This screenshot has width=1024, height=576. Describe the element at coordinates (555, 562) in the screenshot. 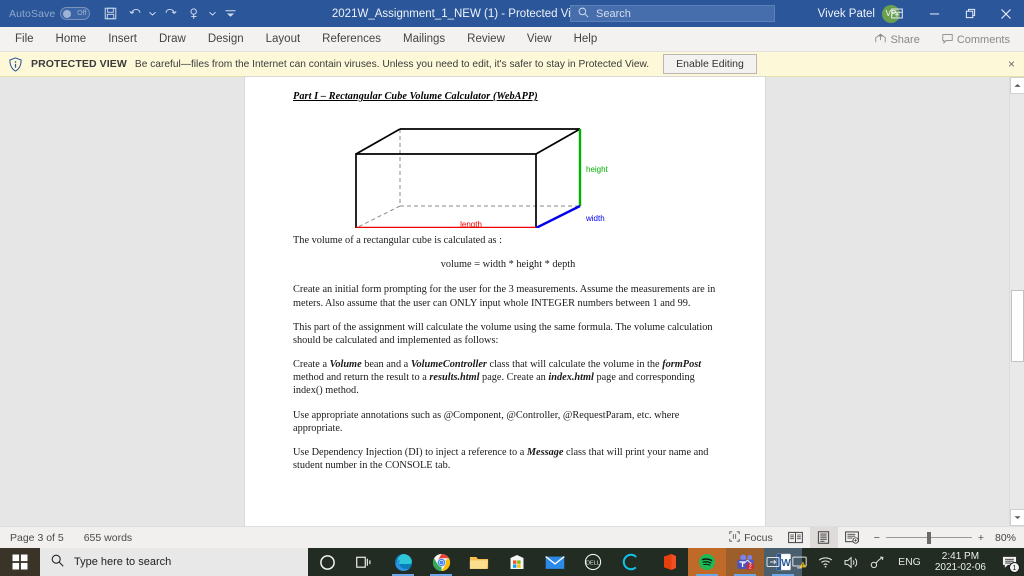

I see `mail-icon` at that location.